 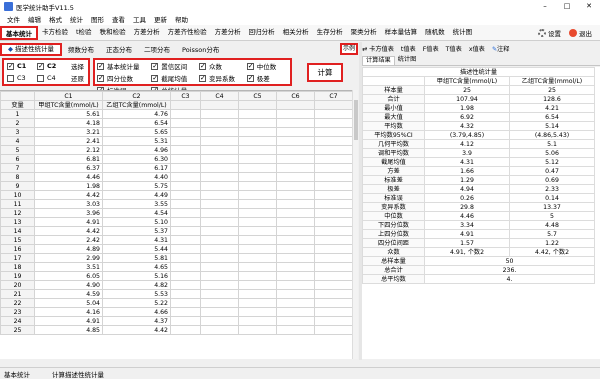 What do you see at coordinates (68, 249) in the screenshot?
I see `cell-c1: 4.89` at bounding box center [68, 249].